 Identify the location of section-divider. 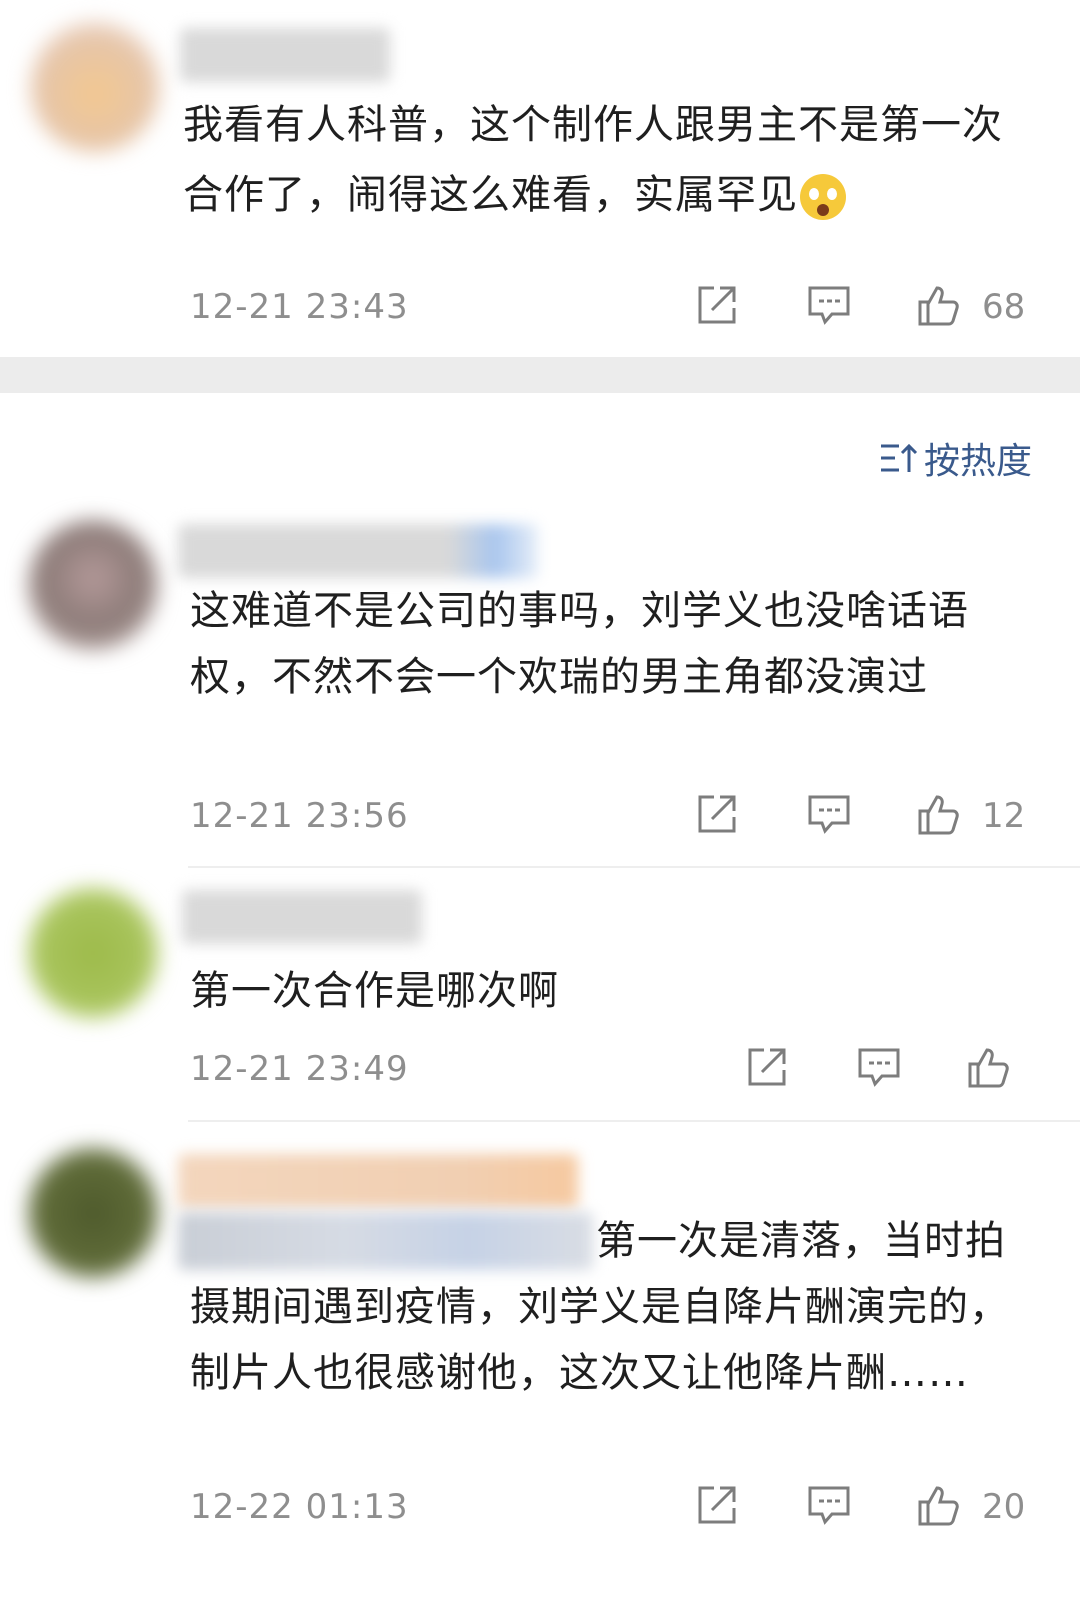
(540, 375).